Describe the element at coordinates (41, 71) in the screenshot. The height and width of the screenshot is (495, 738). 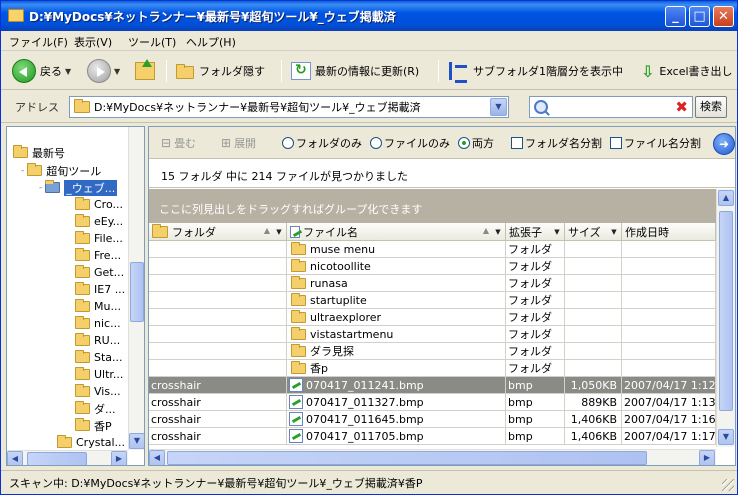
I see `back-button: 戻る ▼` at that location.